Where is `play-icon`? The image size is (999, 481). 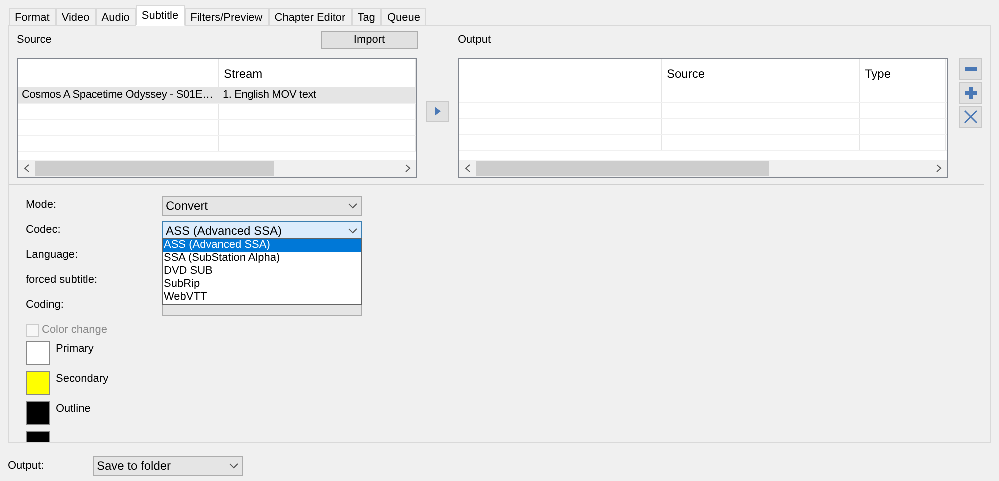 play-icon is located at coordinates (437, 111).